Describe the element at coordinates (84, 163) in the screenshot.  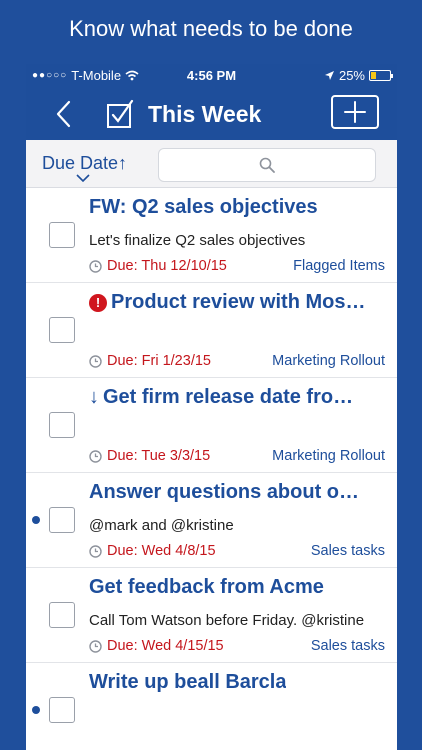
I see `sort-button: Due Date↑` at that location.